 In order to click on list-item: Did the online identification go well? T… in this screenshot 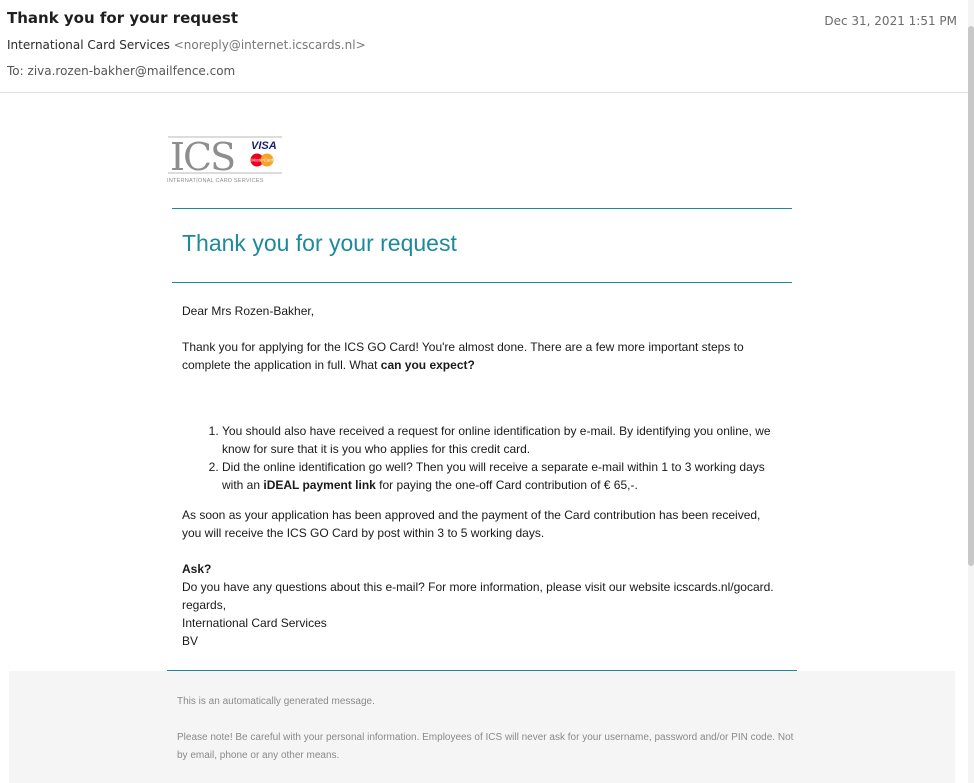, I will do `click(502, 476)`.